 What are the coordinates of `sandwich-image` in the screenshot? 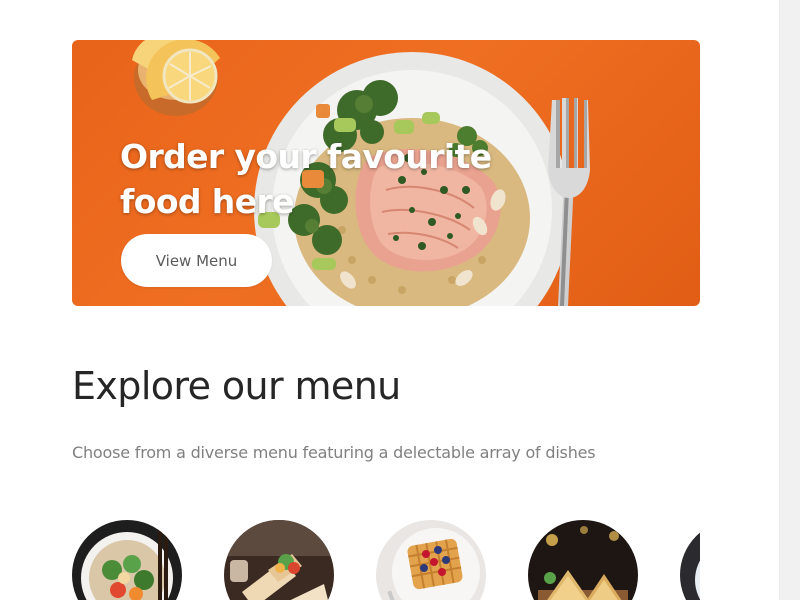 It's located at (583, 560).